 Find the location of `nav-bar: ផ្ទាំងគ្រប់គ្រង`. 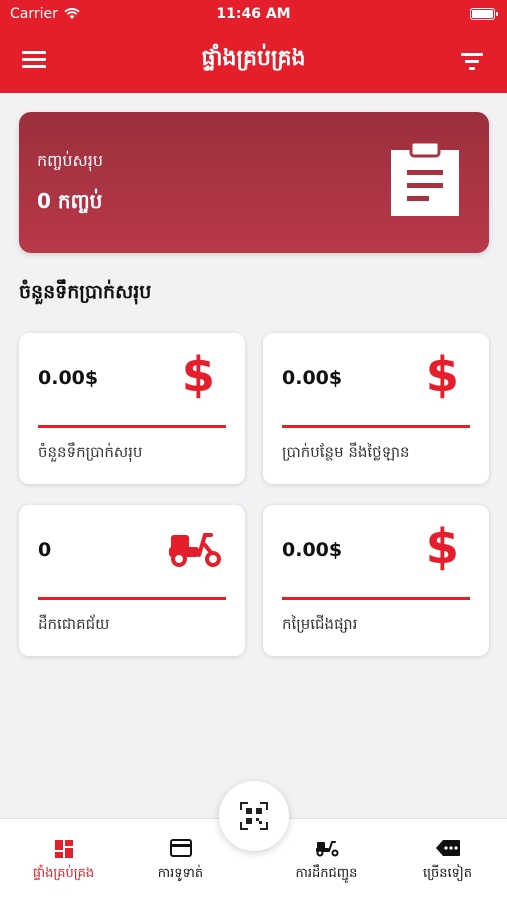

nav-bar: ផ្ទាំងគ្រប់គ្រង is located at coordinates (253, 59).